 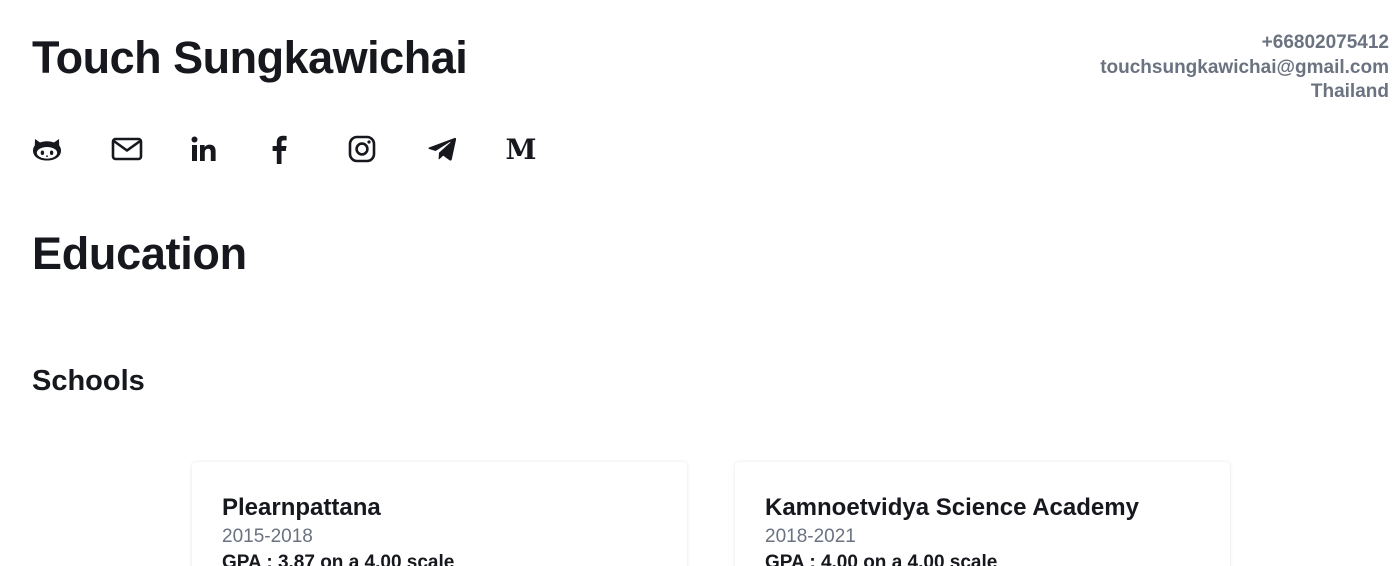 I want to click on linkedin-link, so click(x=229, y=149).